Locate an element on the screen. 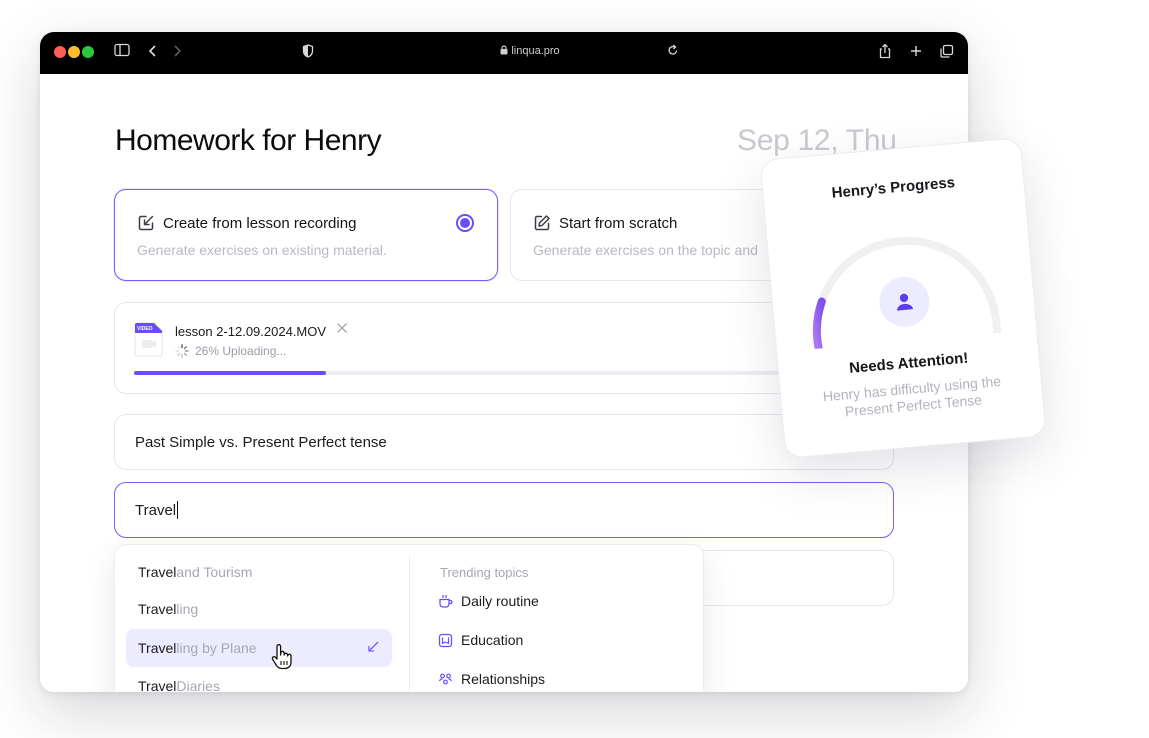  tab-overview-icon is located at coordinates (946, 53).